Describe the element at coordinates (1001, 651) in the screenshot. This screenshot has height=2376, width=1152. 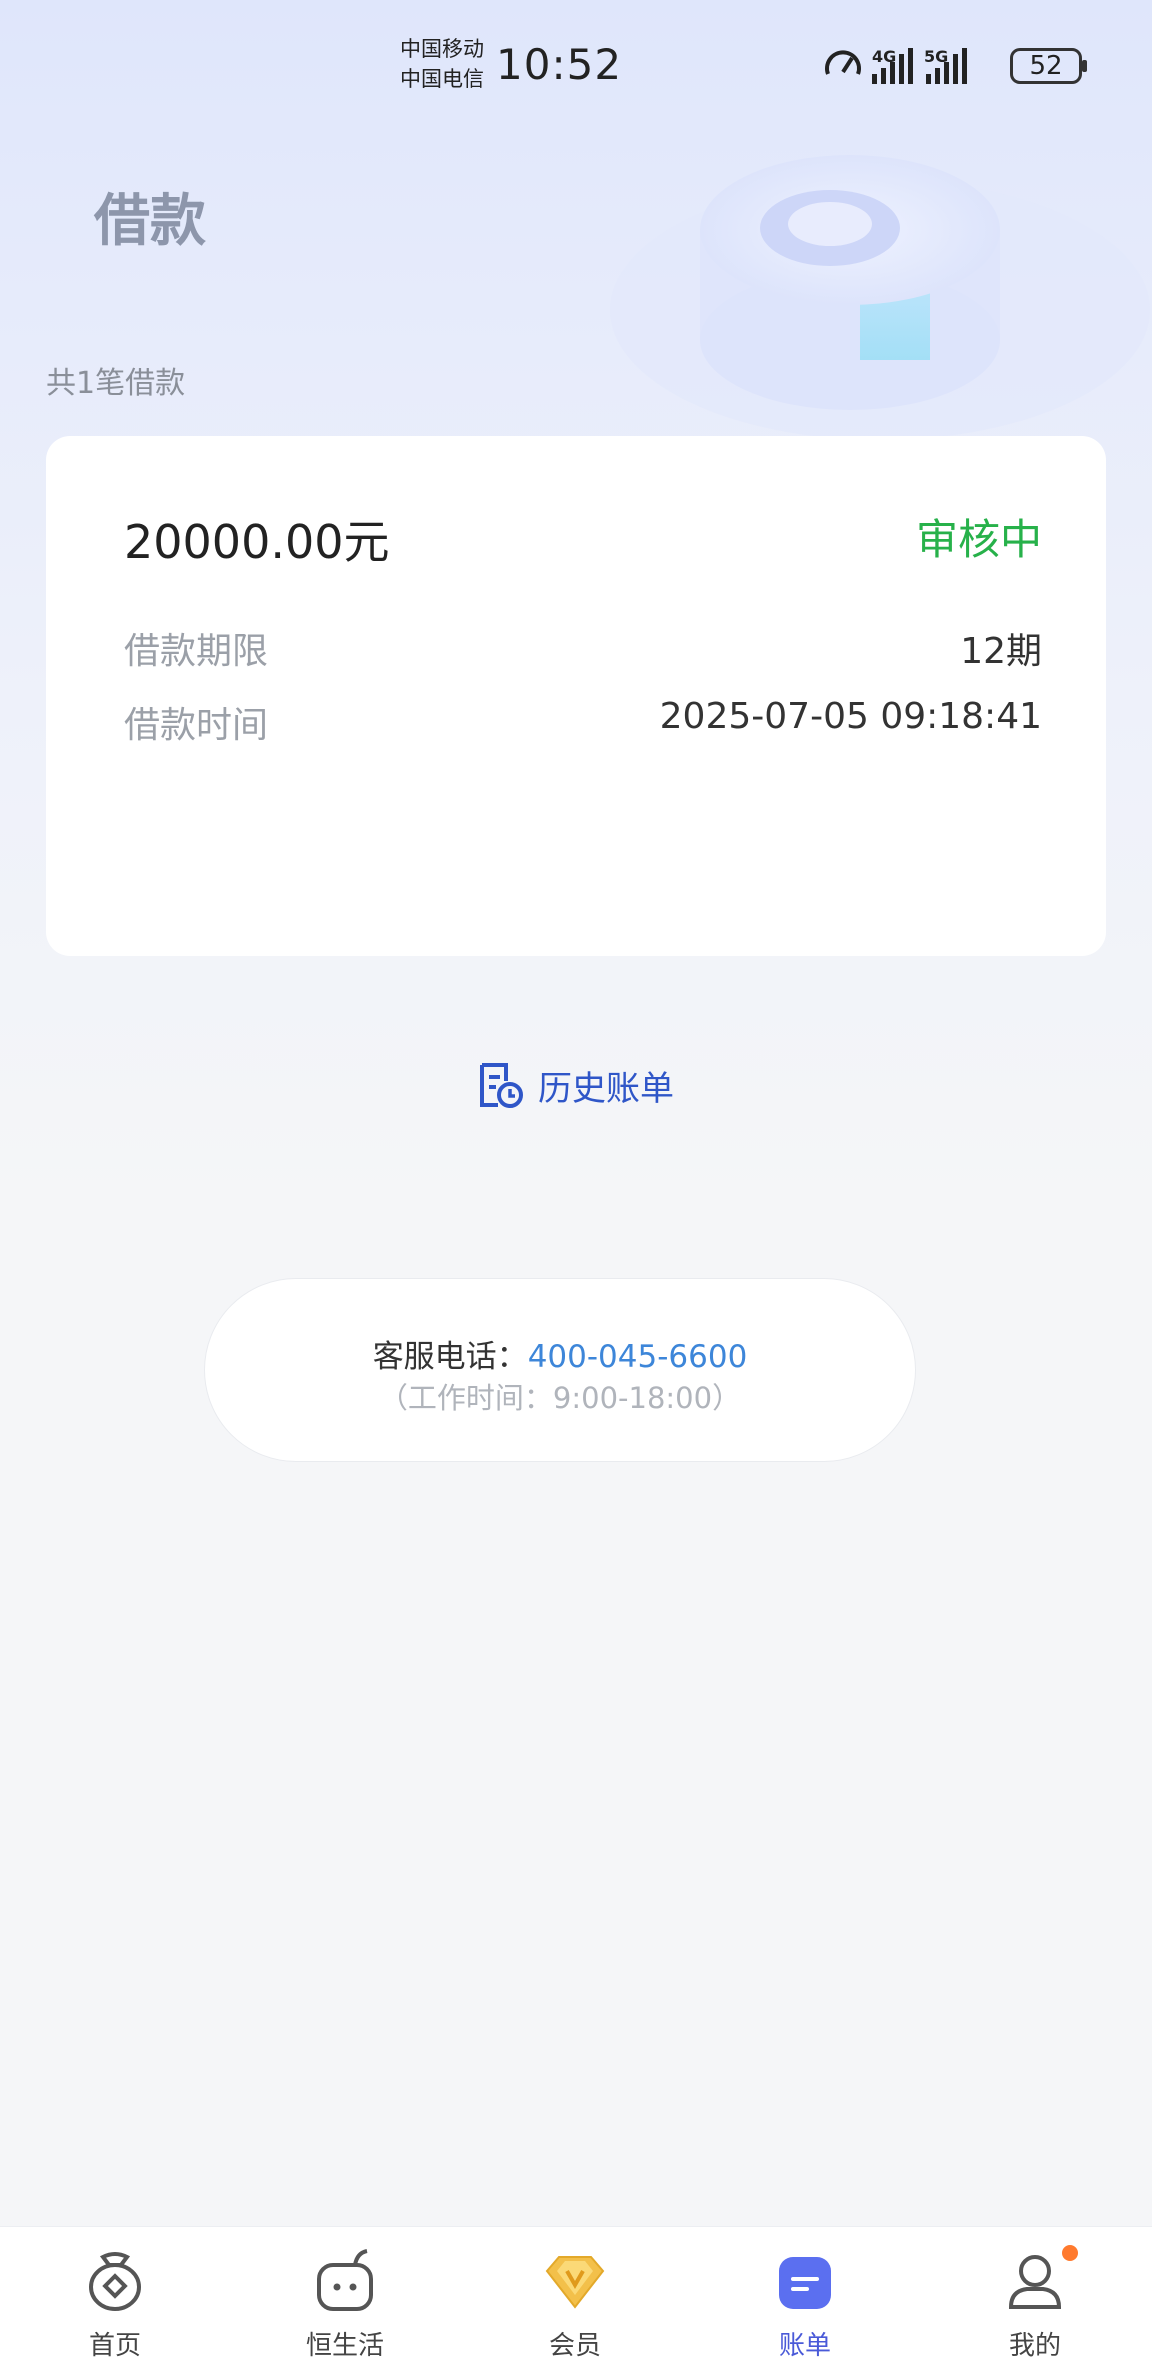
I see `term-value: 12期` at that location.